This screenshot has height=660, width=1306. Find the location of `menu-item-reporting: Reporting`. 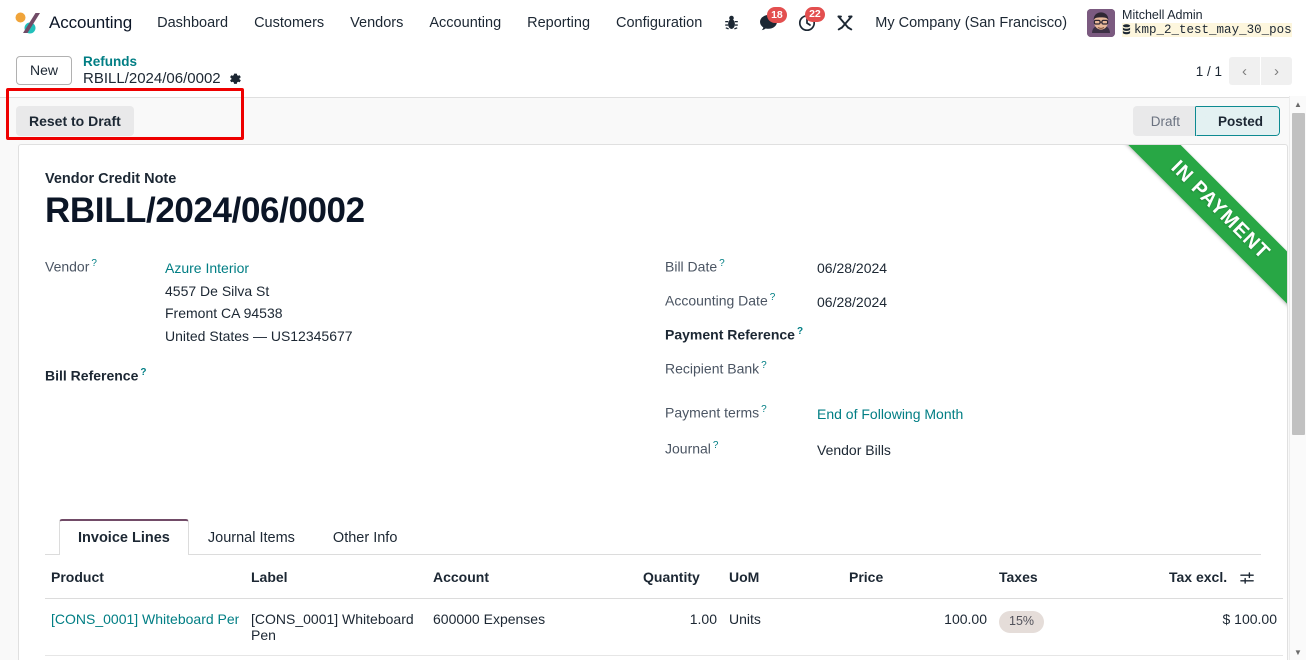

menu-item-reporting: Reporting is located at coordinates (558, 23).